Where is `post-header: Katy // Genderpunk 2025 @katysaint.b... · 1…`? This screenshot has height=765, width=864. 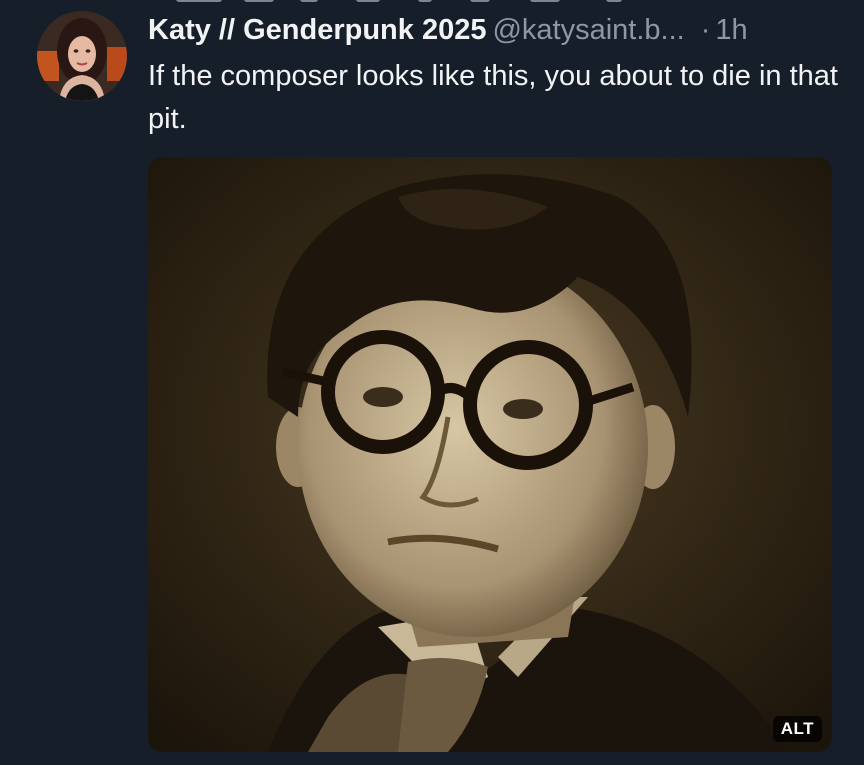
post-header: Katy // Genderpunk 2025 @katysaint.b... · 1… is located at coordinates (498, 30).